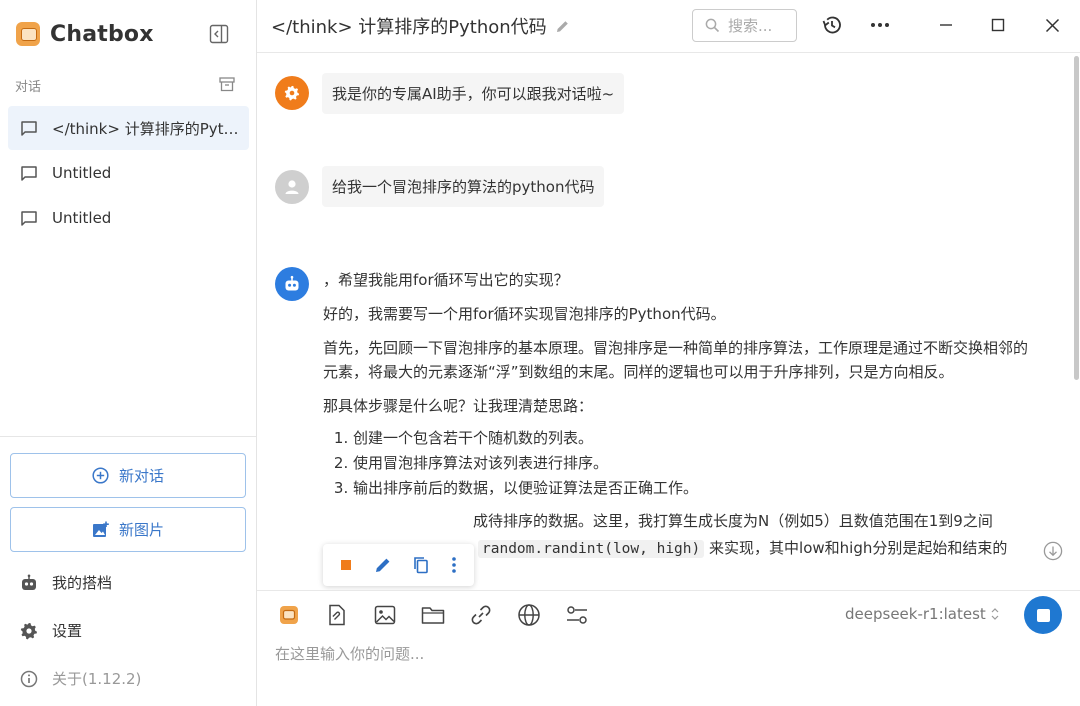 This screenshot has width=1080, height=706. Describe the element at coordinates (336, 614) in the screenshot. I see `attach-file-icon` at that location.